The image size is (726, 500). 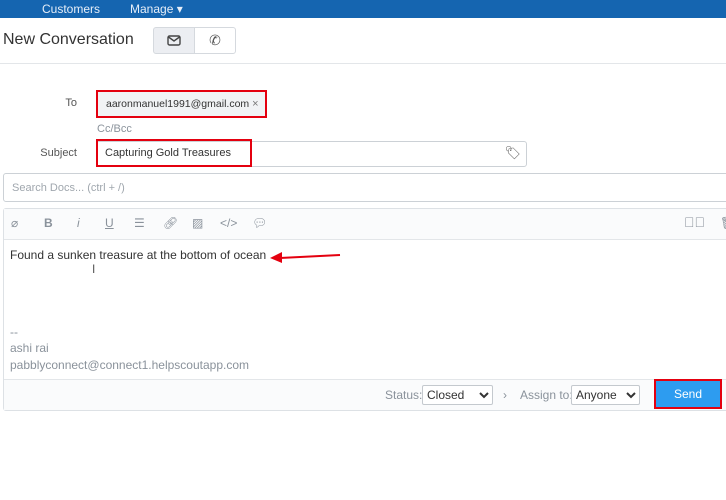 I want to click on email-mode-button, so click(x=174, y=40).